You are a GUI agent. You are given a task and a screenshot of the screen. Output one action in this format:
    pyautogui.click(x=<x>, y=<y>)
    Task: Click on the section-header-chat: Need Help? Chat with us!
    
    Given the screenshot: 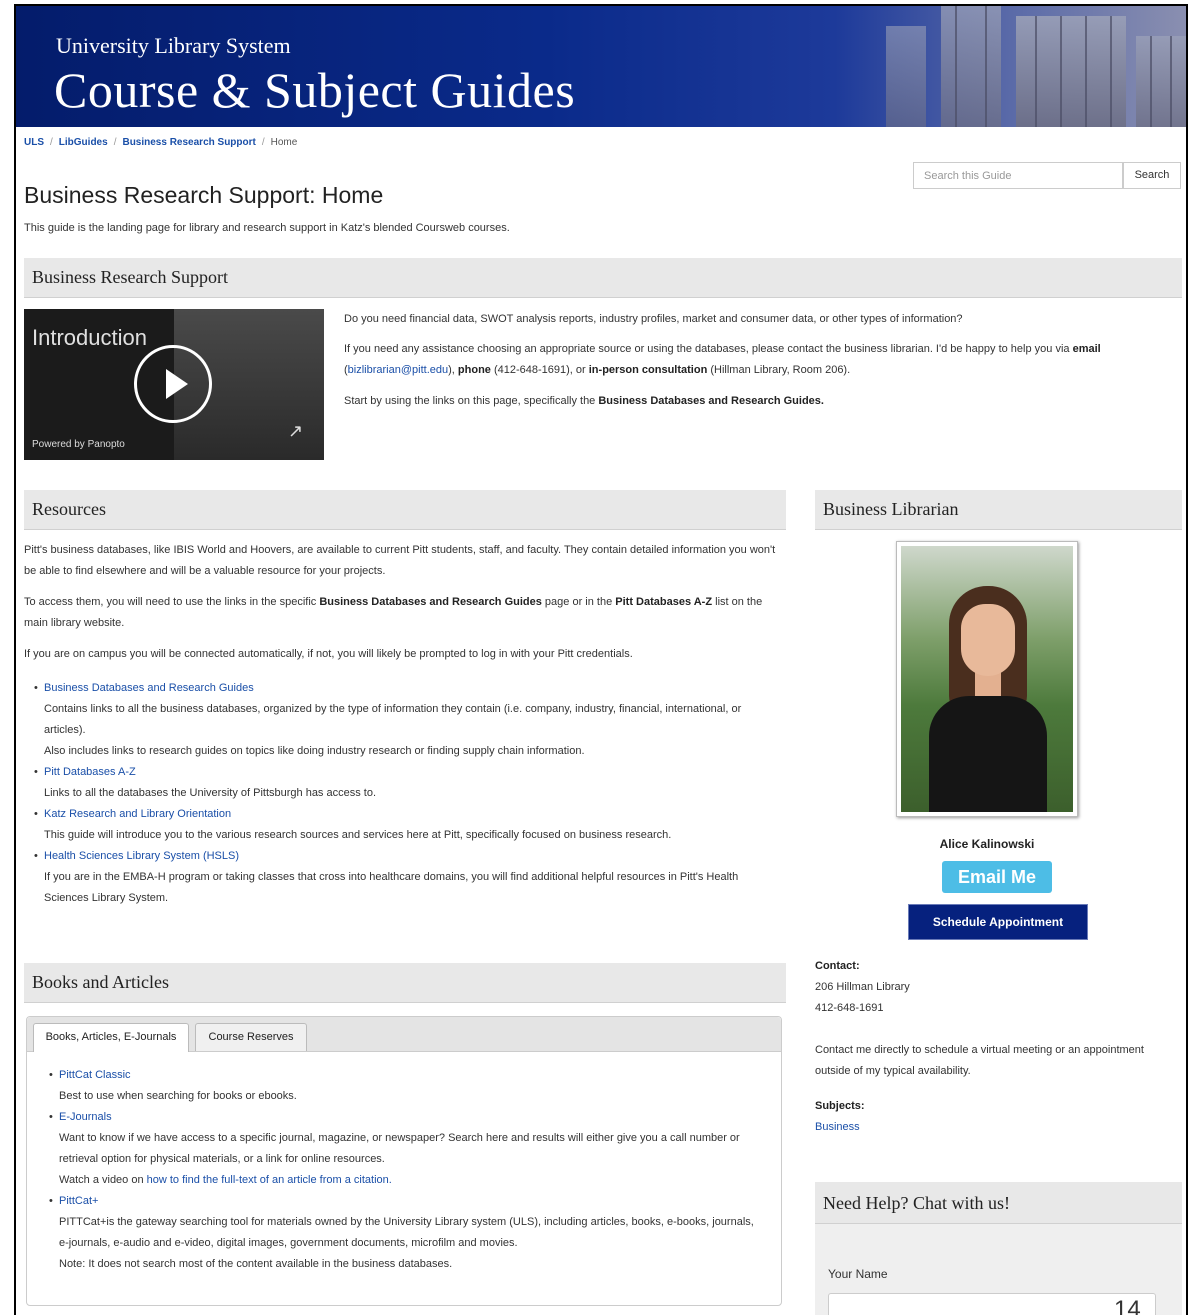 What is the action you would take?
    pyautogui.click(x=998, y=1203)
    